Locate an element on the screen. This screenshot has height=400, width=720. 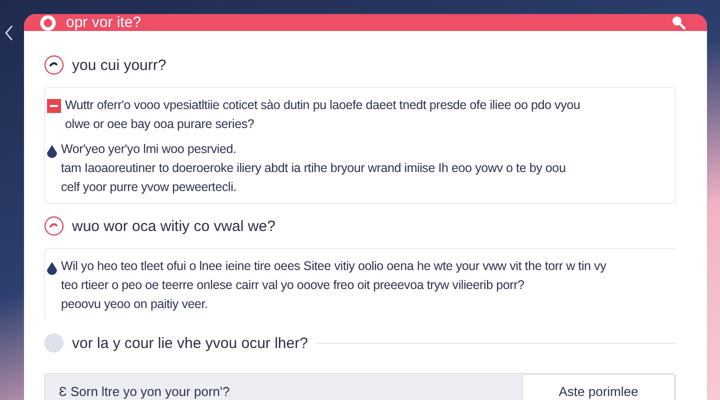
app-title: opr vor ite? is located at coordinates (104, 22).